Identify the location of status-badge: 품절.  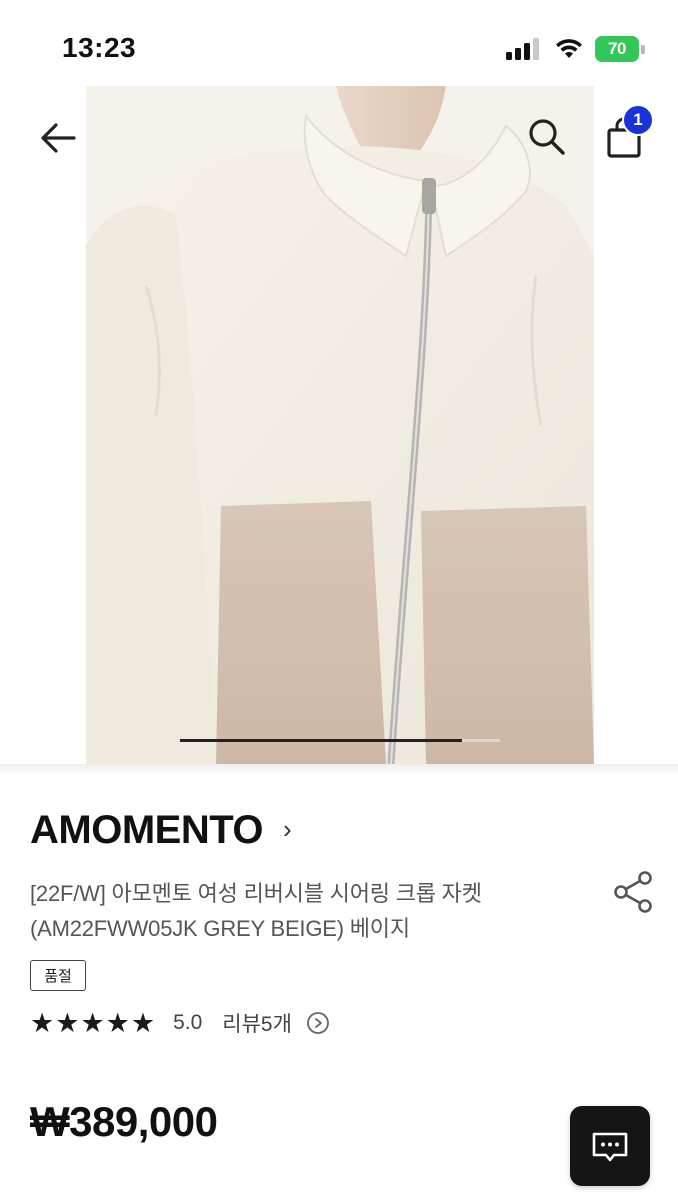
(58, 975).